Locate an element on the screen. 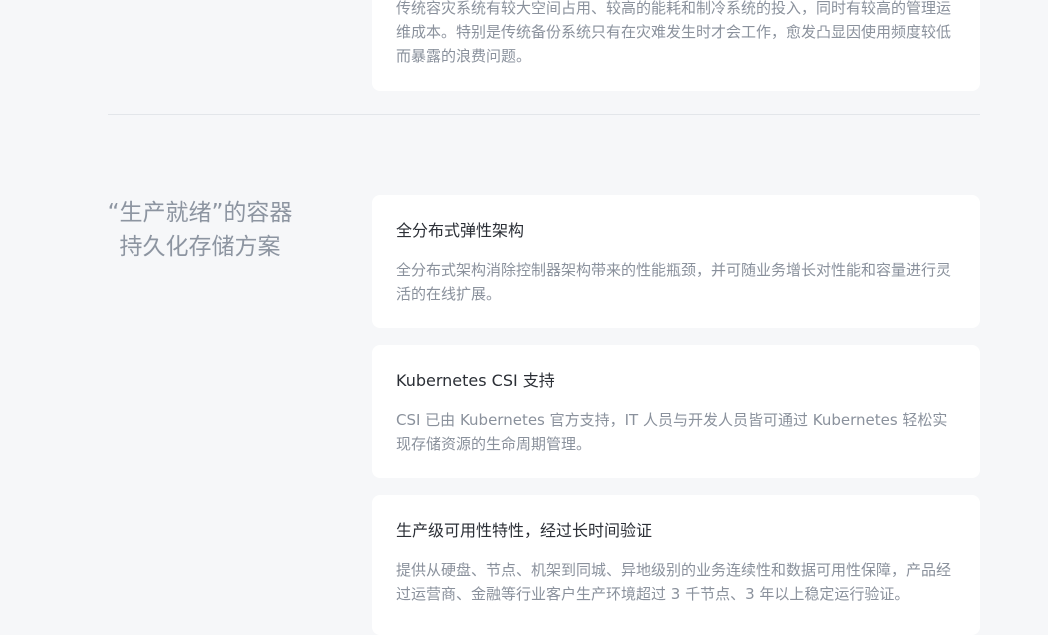  feature-title: Kubernetes CSI 支持 is located at coordinates (475, 380).